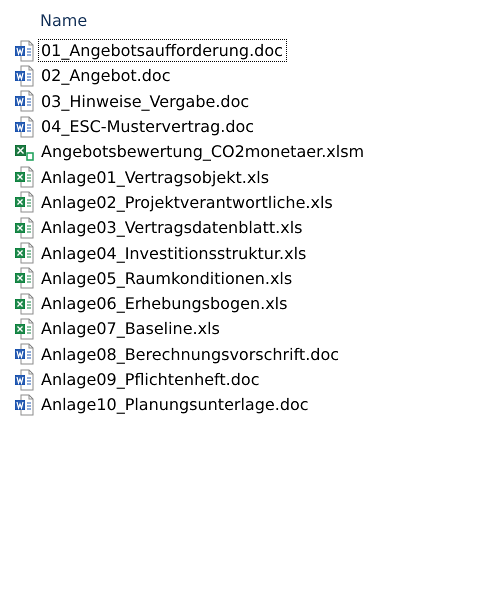 This screenshot has height=611, width=480. What do you see at coordinates (162, 50) in the screenshot?
I see `file-name: 01_Angebotsaufforderung.doc` at bounding box center [162, 50].